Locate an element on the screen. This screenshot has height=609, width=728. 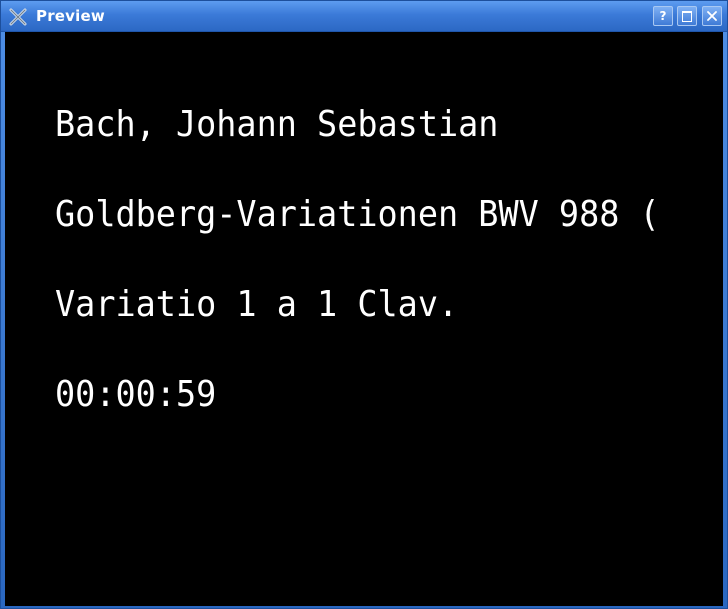
artist-label: Bach, Johann Sebastian is located at coordinates (277, 124).